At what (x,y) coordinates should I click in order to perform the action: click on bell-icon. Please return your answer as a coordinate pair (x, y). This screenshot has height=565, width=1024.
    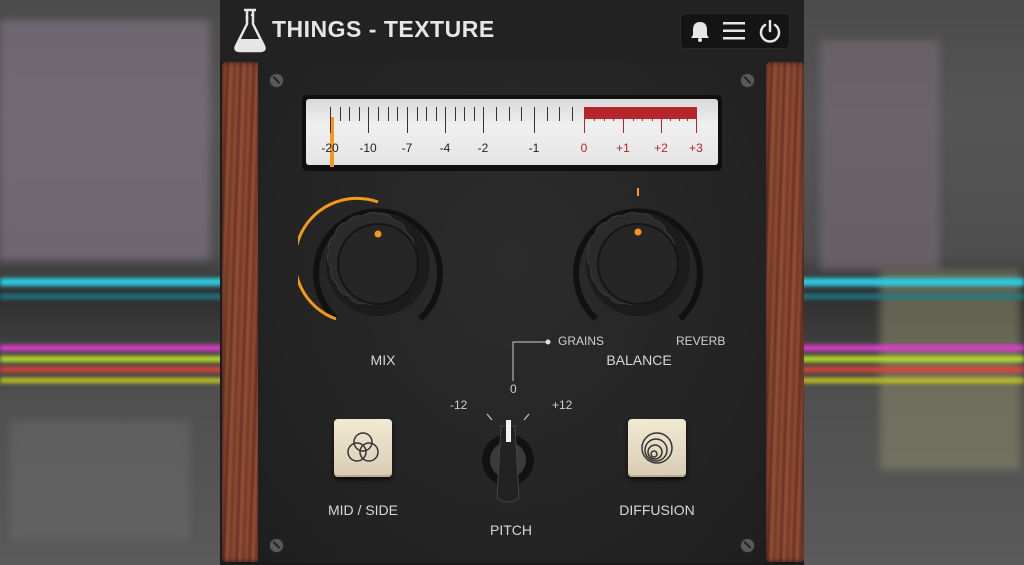
    Looking at the image, I should click on (700, 31).